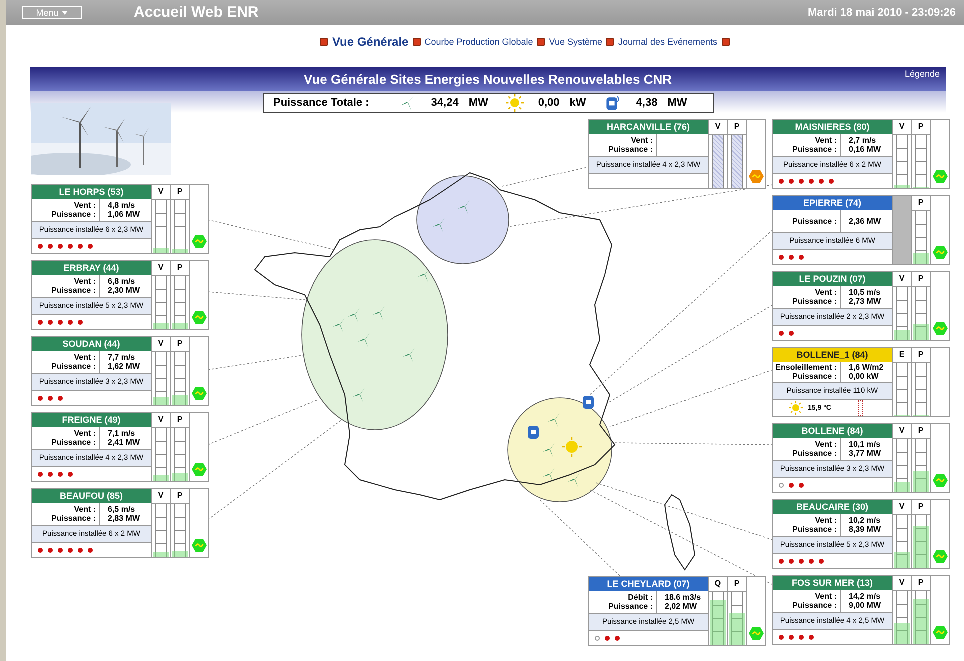 The width and height of the screenshot is (964, 661). What do you see at coordinates (578, 103) in the screenshot?
I see `power-unit: kW` at bounding box center [578, 103].